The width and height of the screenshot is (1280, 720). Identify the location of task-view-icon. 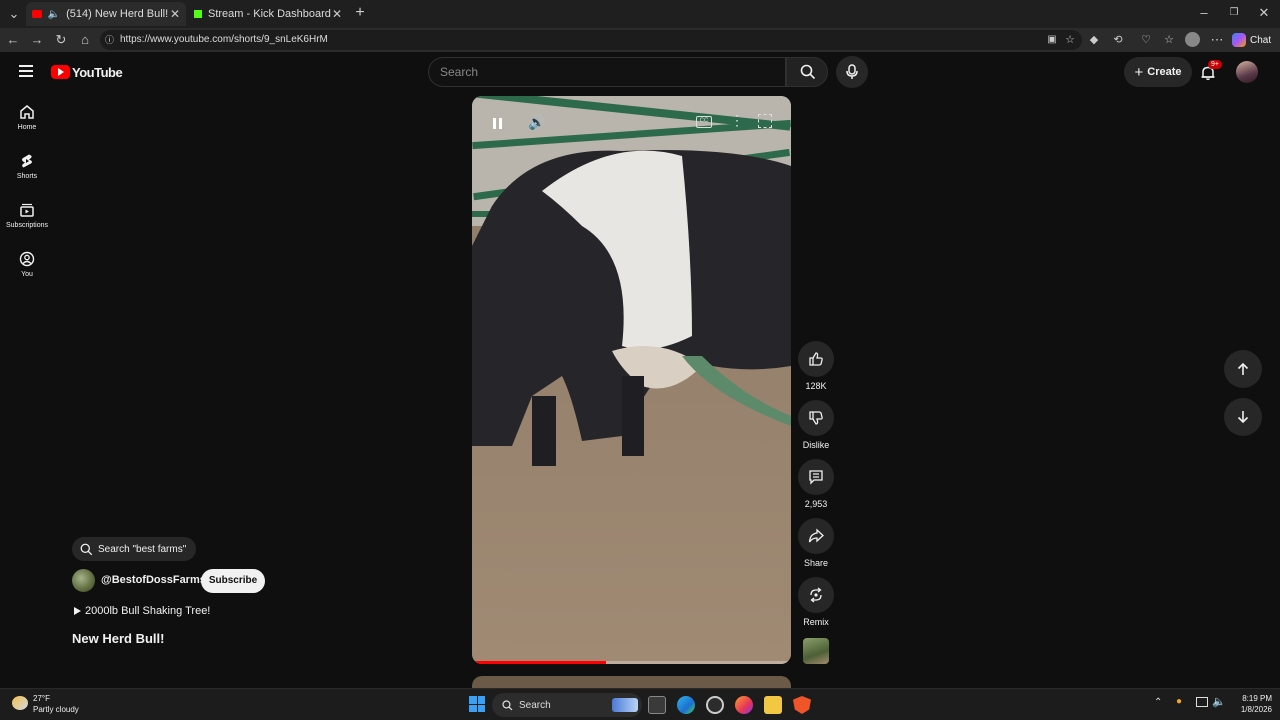
(657, 705).